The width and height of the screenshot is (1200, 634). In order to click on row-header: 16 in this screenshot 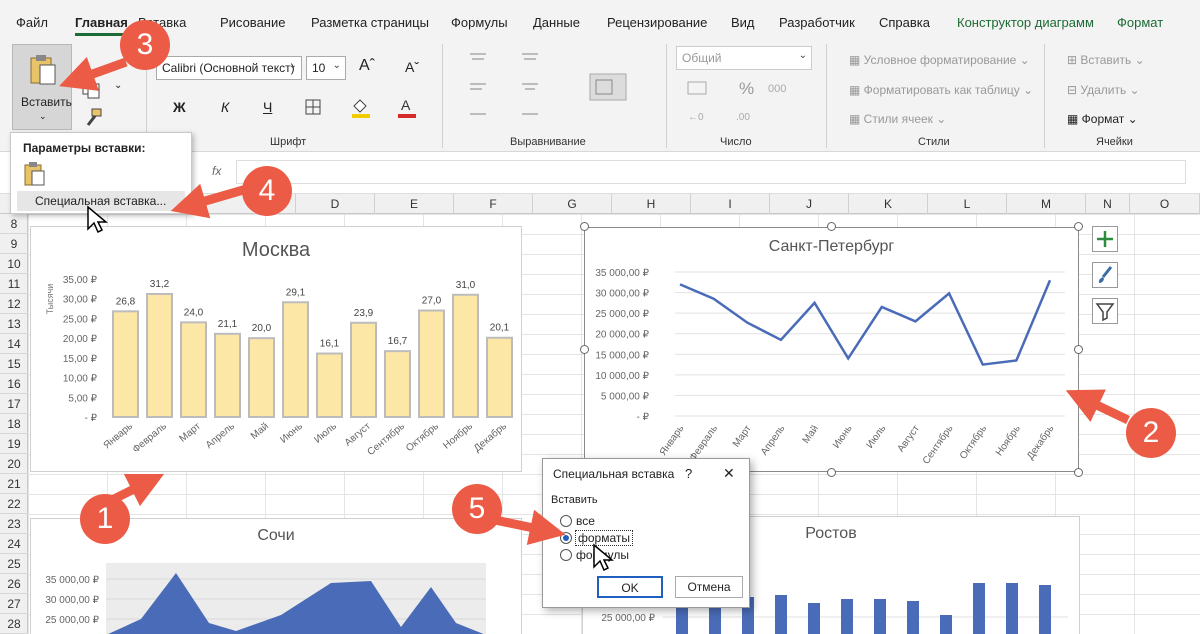, I will do `click(14, 384)`.